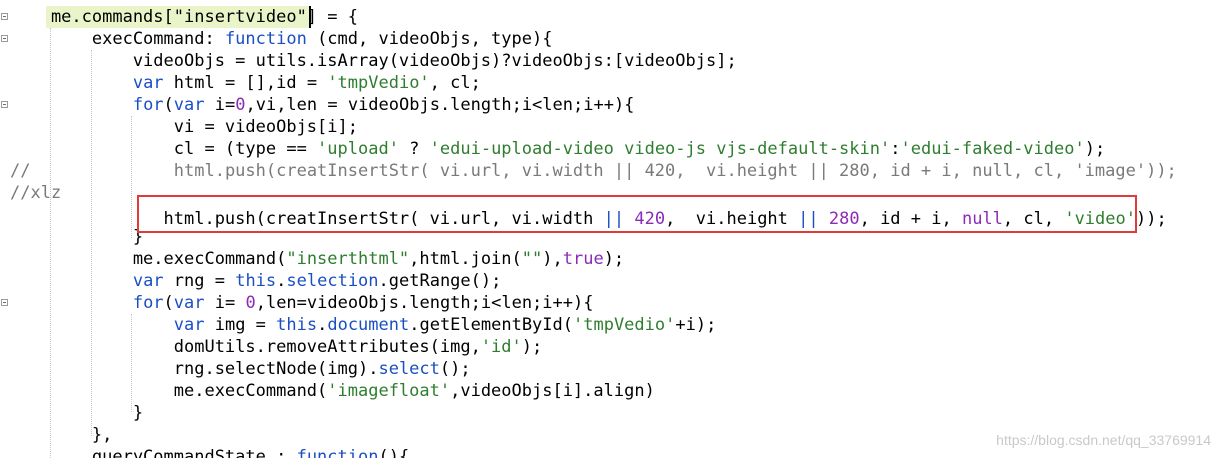 Image resolution: width=1221 pixels, height=458 pixels. What do you see at coordinates (332, 281) in the screenshot?
I see `code-token: selection` at bounding box center [332, 281].